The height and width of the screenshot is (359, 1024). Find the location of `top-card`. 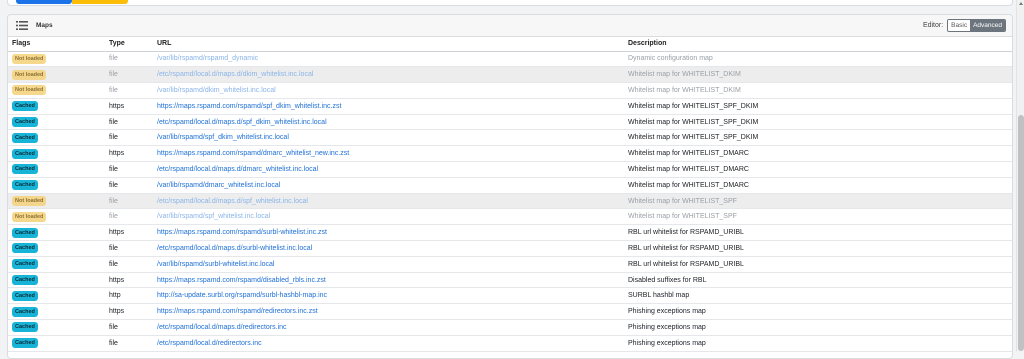

top-card is located at coordinates (510, 3).